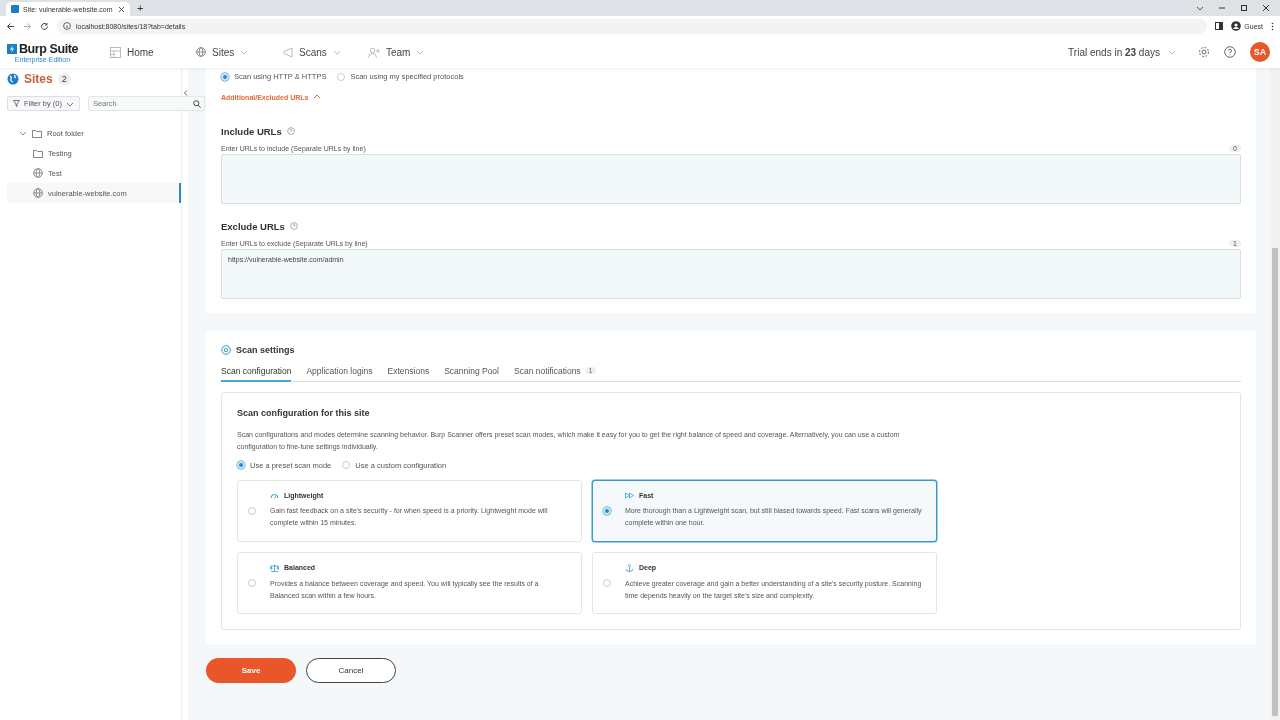 The height and width of the screenshot is (720, 1280). What do you see at coordinates (186, 93) in the screenshot?
I see `collapse-icon` at bounding box center [186, 93].